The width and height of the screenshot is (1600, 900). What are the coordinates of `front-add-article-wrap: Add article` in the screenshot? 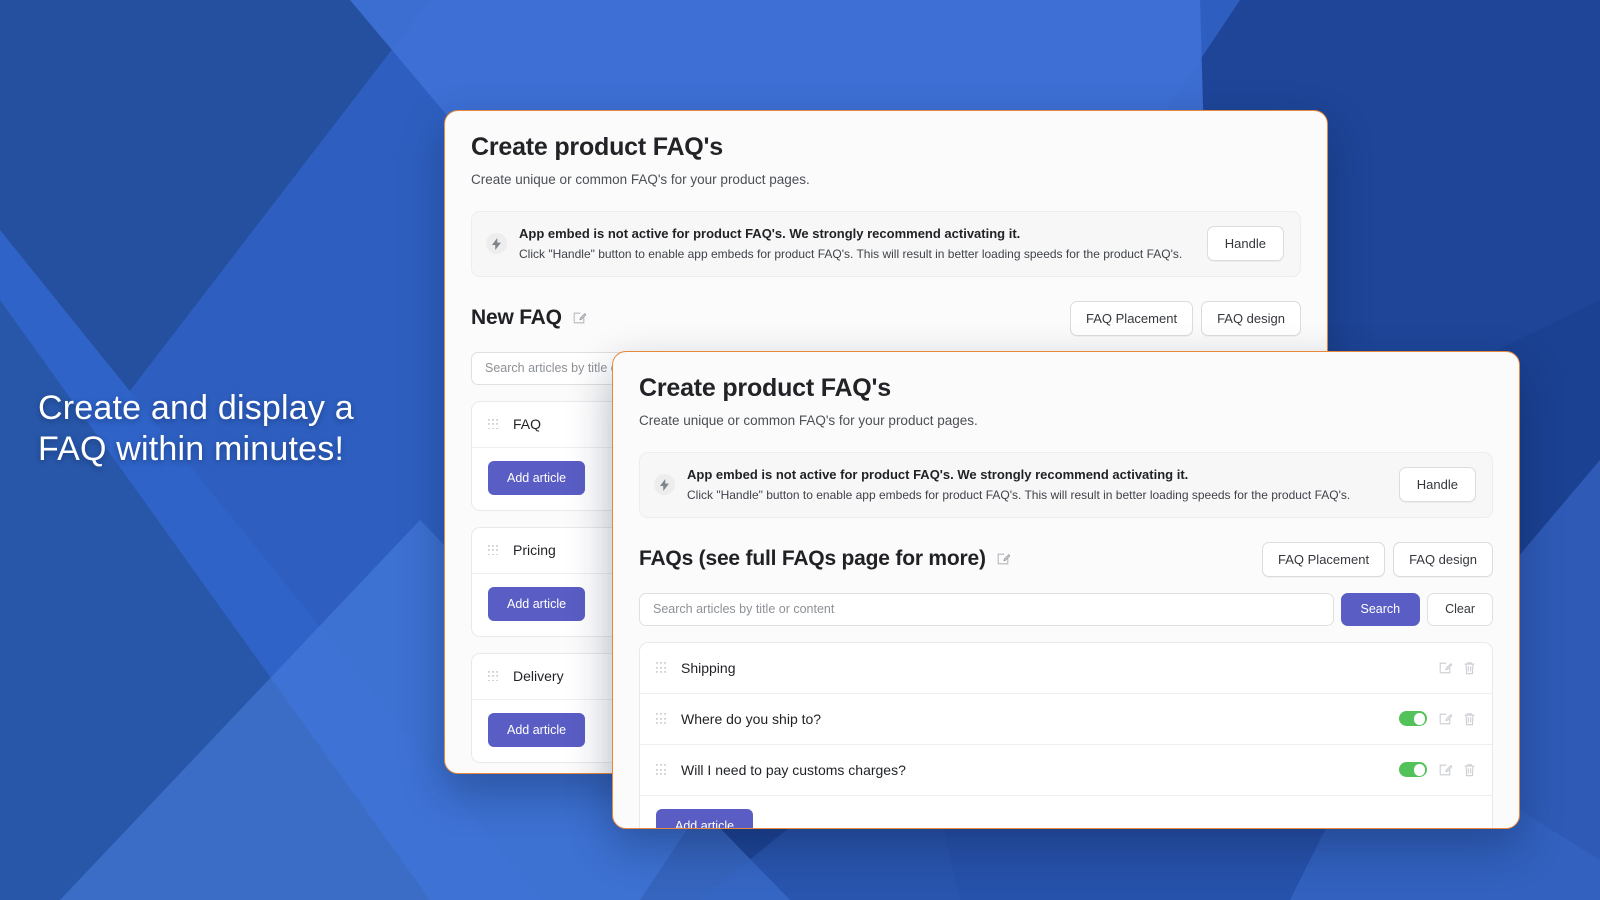 It's located at (1066, 812).